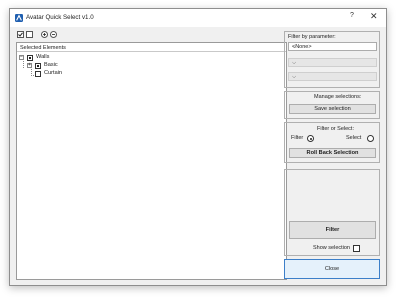 Image resolution: width=400 pixels, height=297 pixels. What do you see at coordinates (356, 248) in the screenshot?
I see `show-selection-checkbox` at bounding box center [356, 248].